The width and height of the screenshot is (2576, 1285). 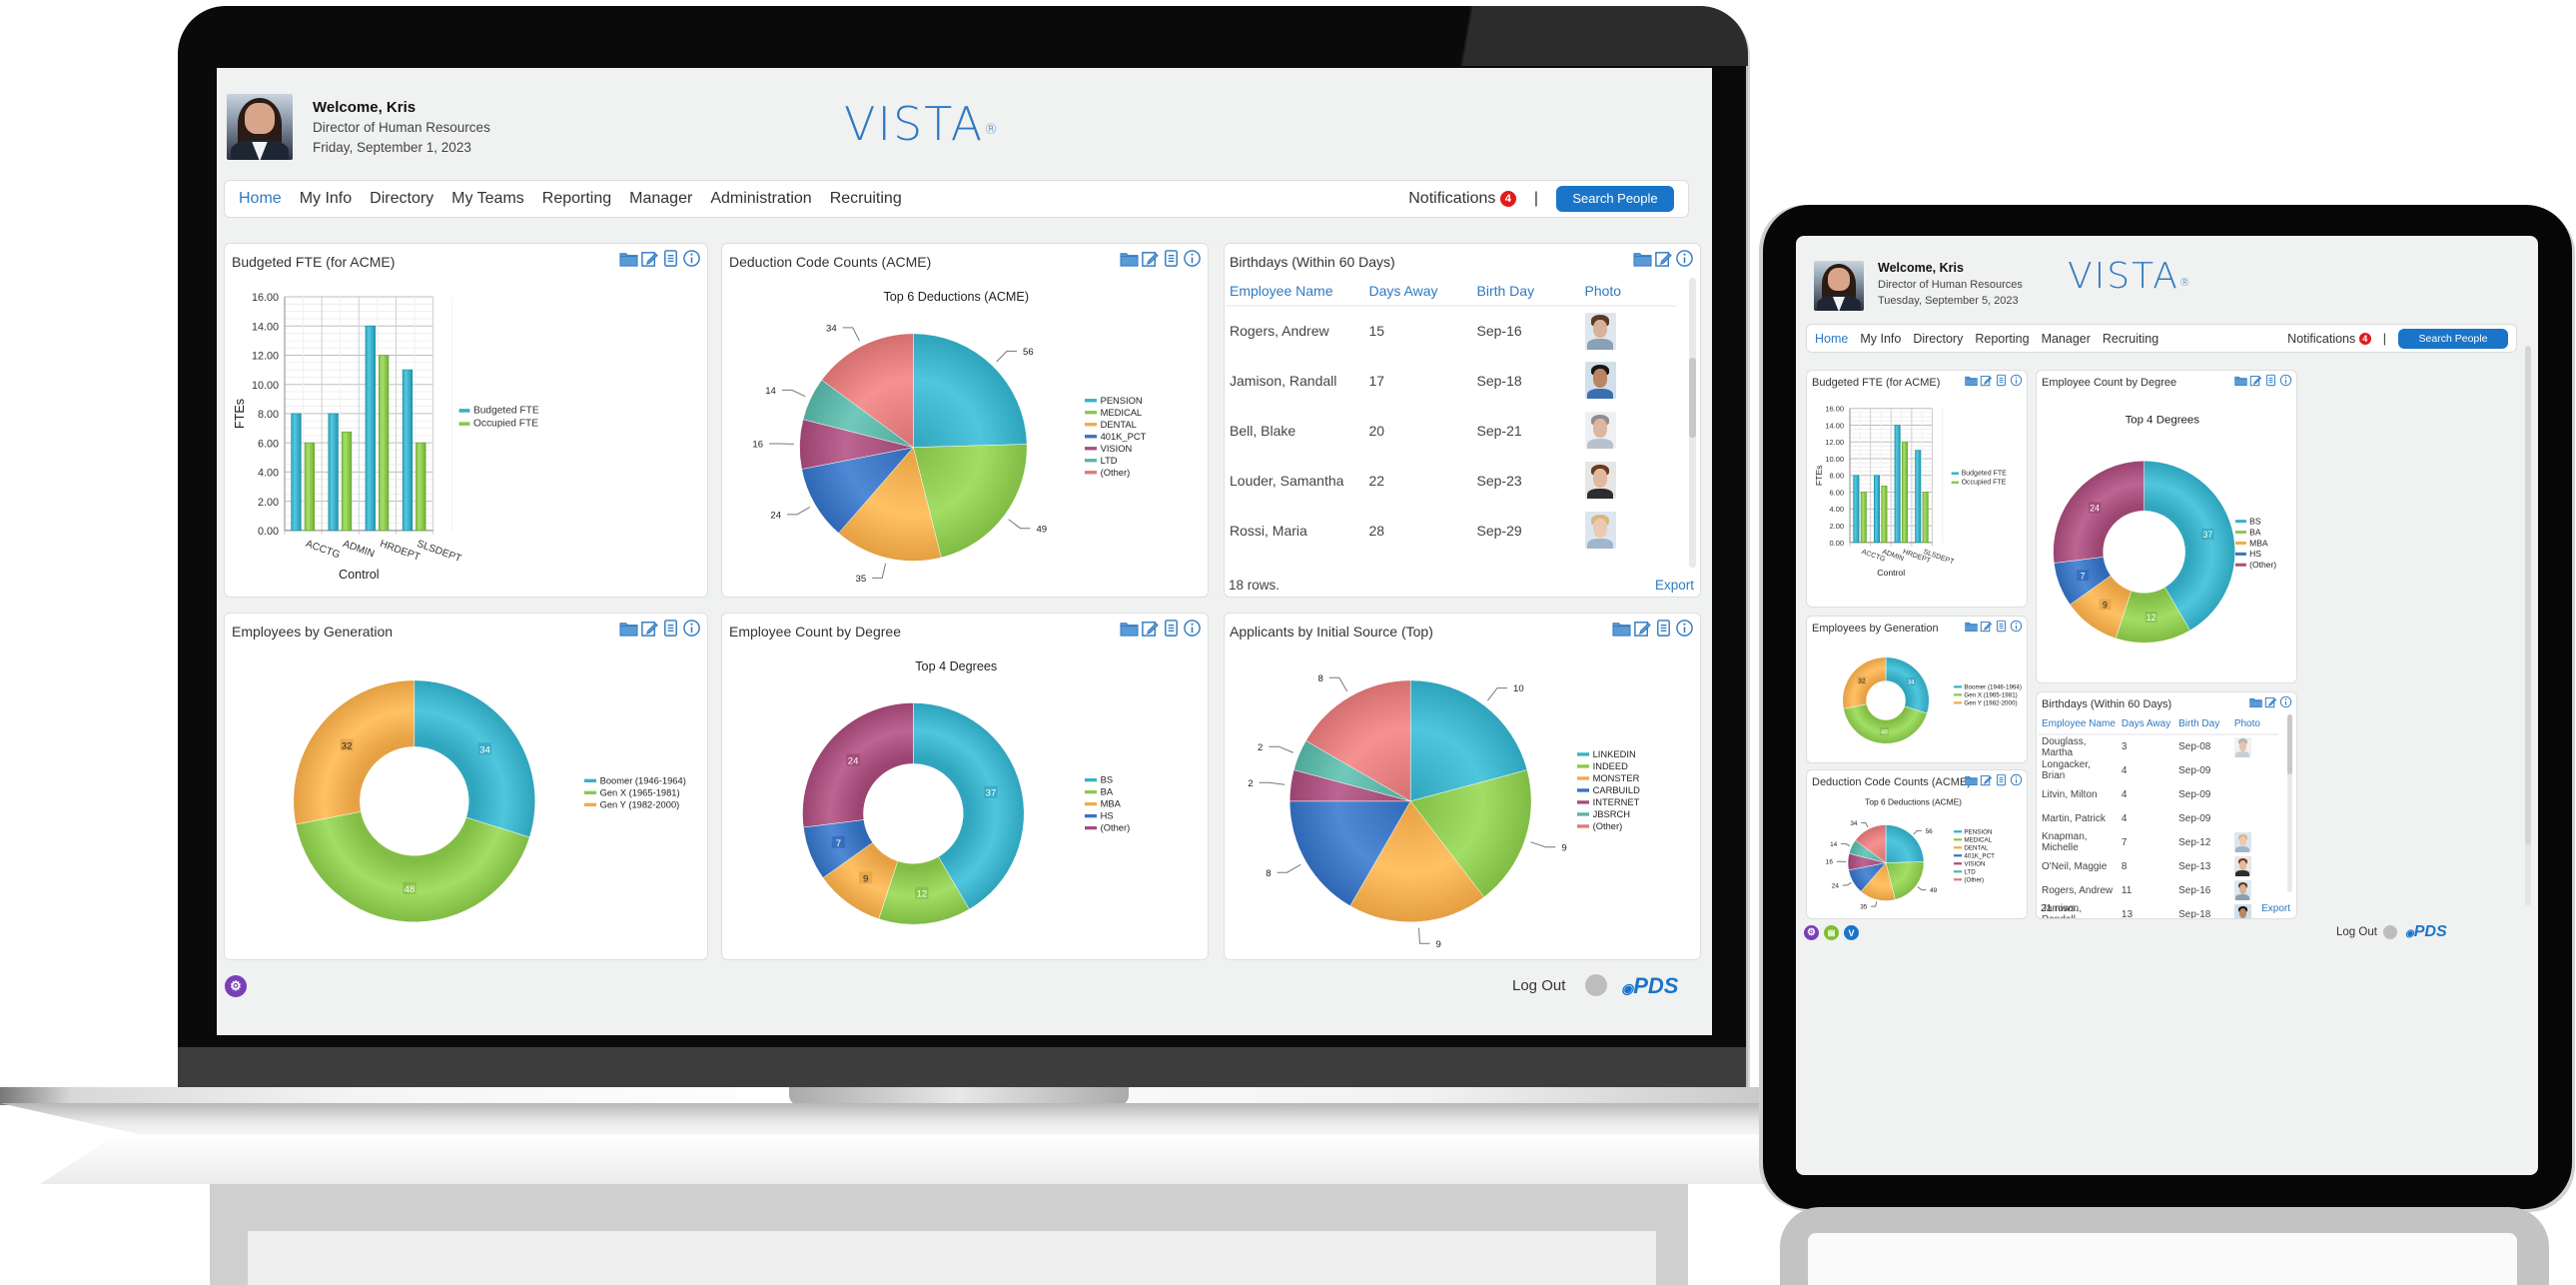 I want to click on page-scrollbar, so click(x=2528, y=625).